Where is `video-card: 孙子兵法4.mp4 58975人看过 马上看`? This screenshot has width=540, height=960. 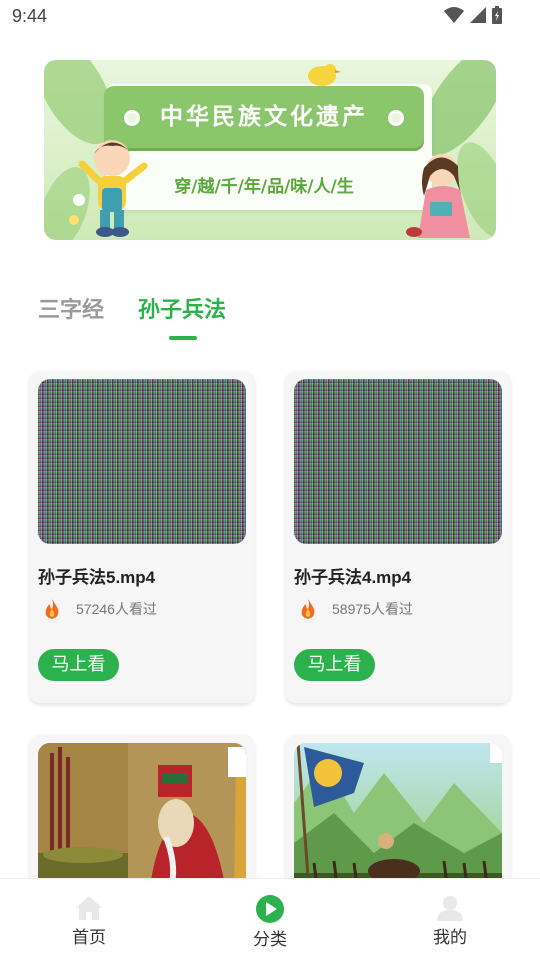 video-card: 孙子兵法4.mp4 58975人看过 马上看 is located at coordinates (398, 537).